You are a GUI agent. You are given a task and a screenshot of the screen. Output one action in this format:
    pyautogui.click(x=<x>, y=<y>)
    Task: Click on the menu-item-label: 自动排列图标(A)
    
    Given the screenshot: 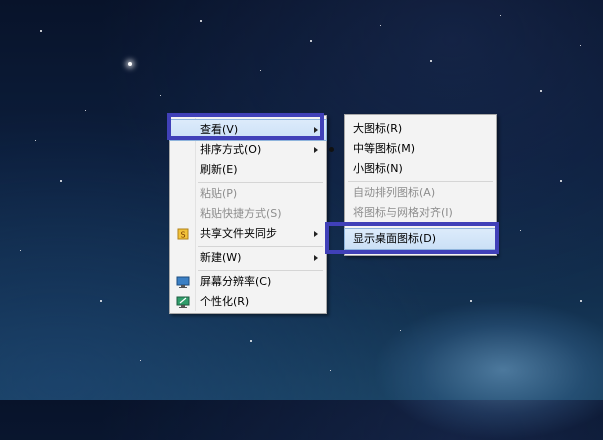 What is the action you would take?
    pyautogui.click(x=394, y=192)
    